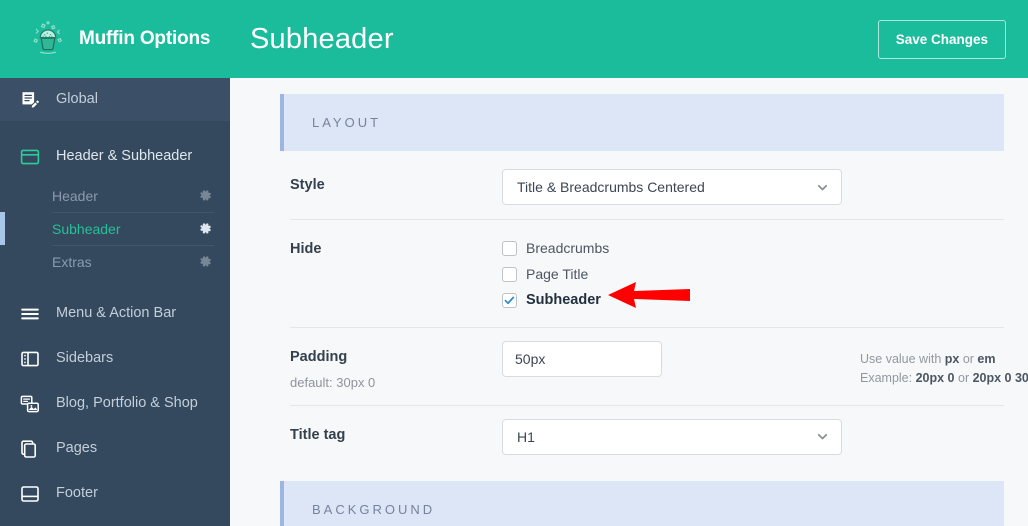  What do you see at coordinates (642, 503) in the screenshot?
I see `section-header-background: BACKGROUND` at bounding box center [642, 503].